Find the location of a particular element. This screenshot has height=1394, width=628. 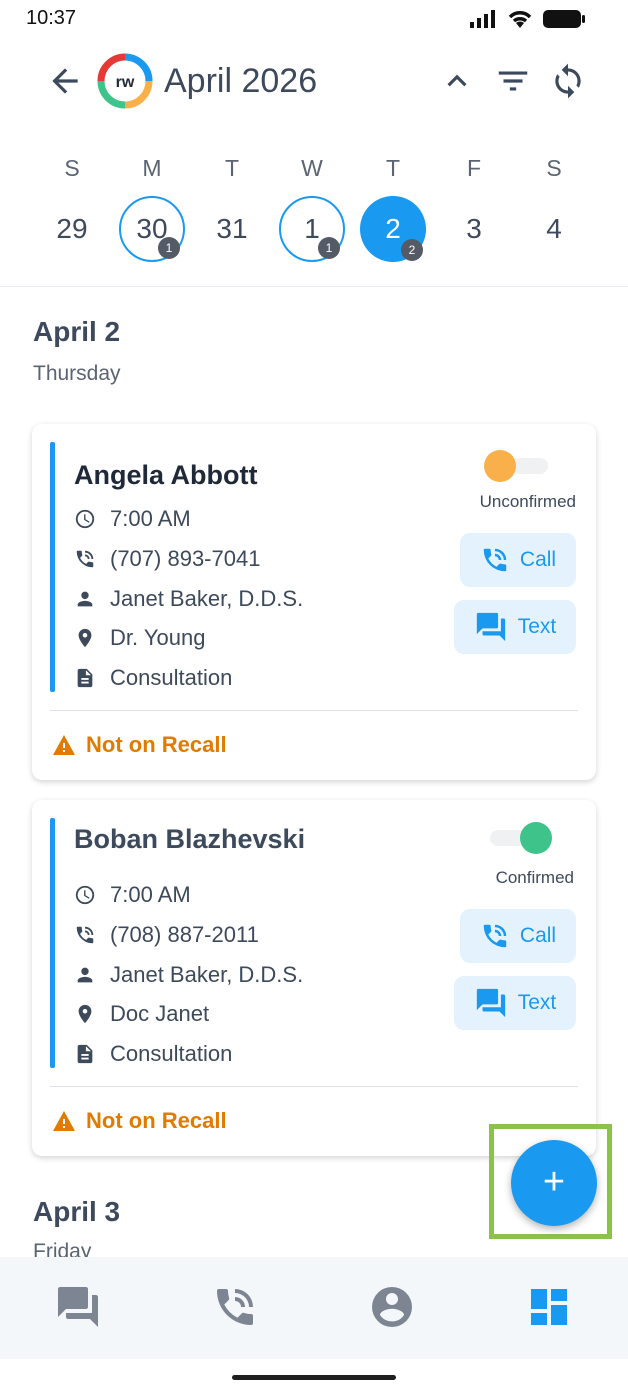

day-sunday: S 29 is located at coordinates (72, 205).